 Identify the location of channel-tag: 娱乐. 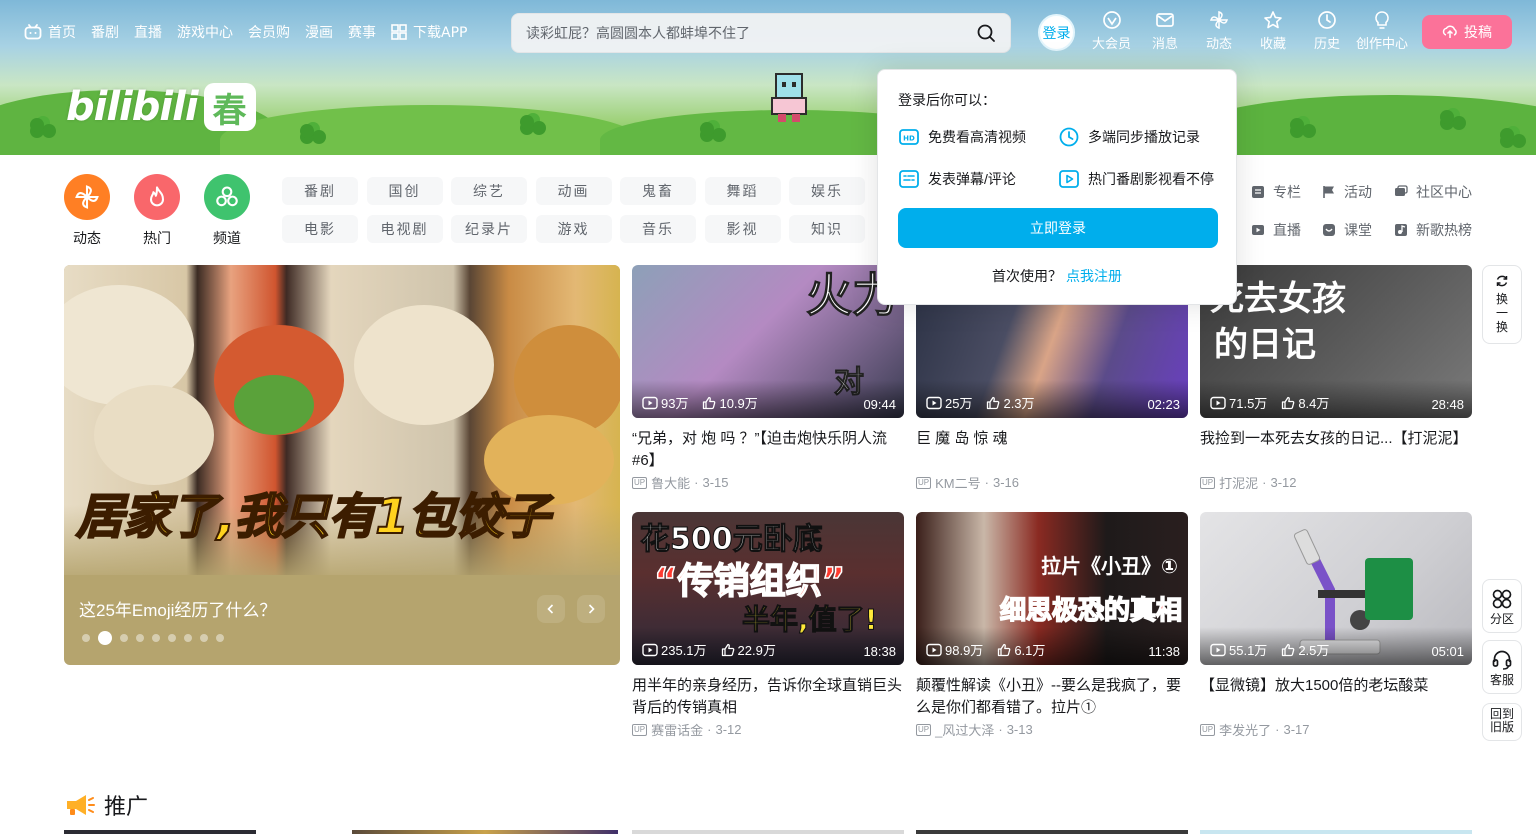
(827, 191).